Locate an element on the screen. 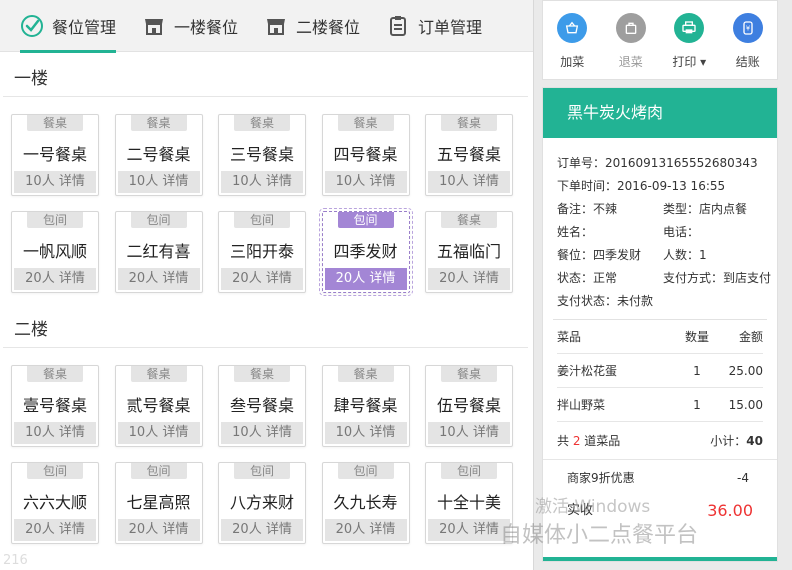 The image size is (792, 570). dish-row: 姜汁松花蛋 1 25.00 is located at coordinates (660, 371).